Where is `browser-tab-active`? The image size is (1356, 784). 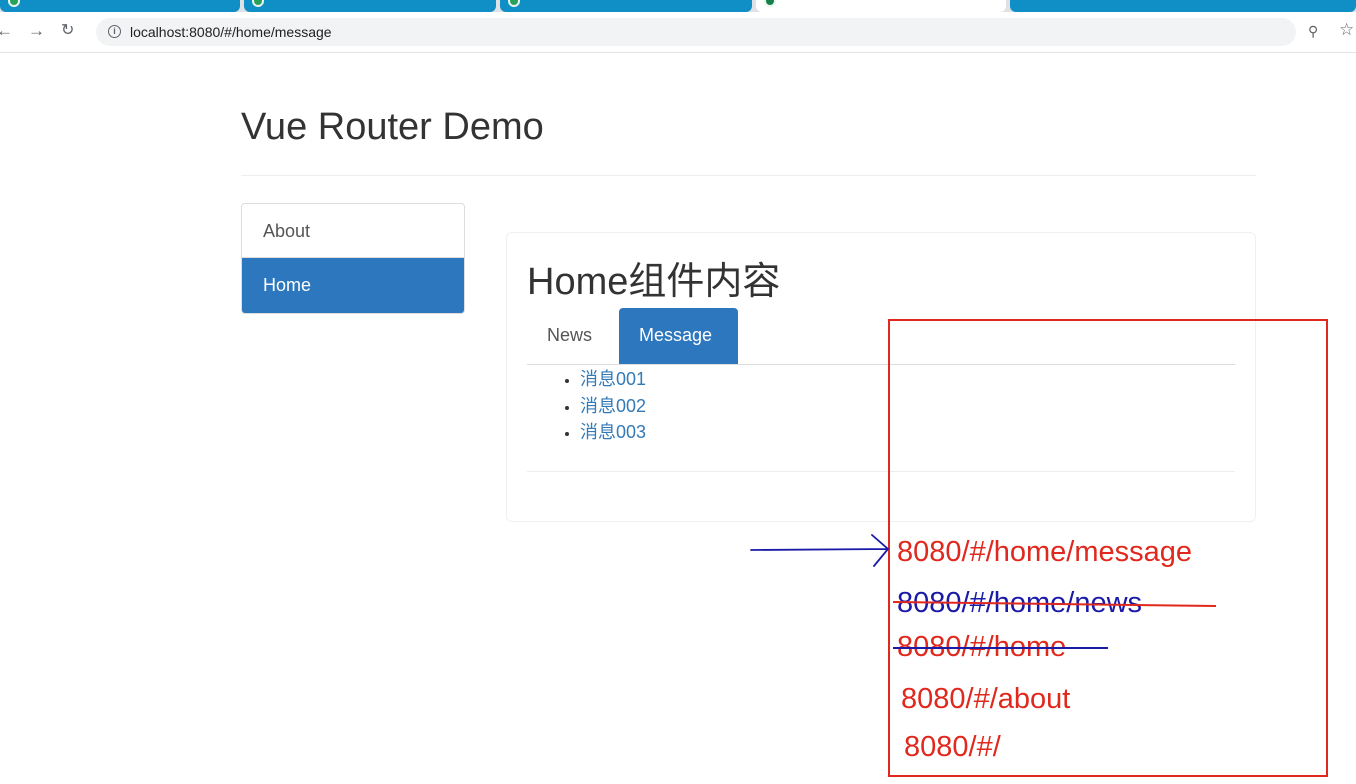 browser-tab-active is located at coordinates (881, 6).